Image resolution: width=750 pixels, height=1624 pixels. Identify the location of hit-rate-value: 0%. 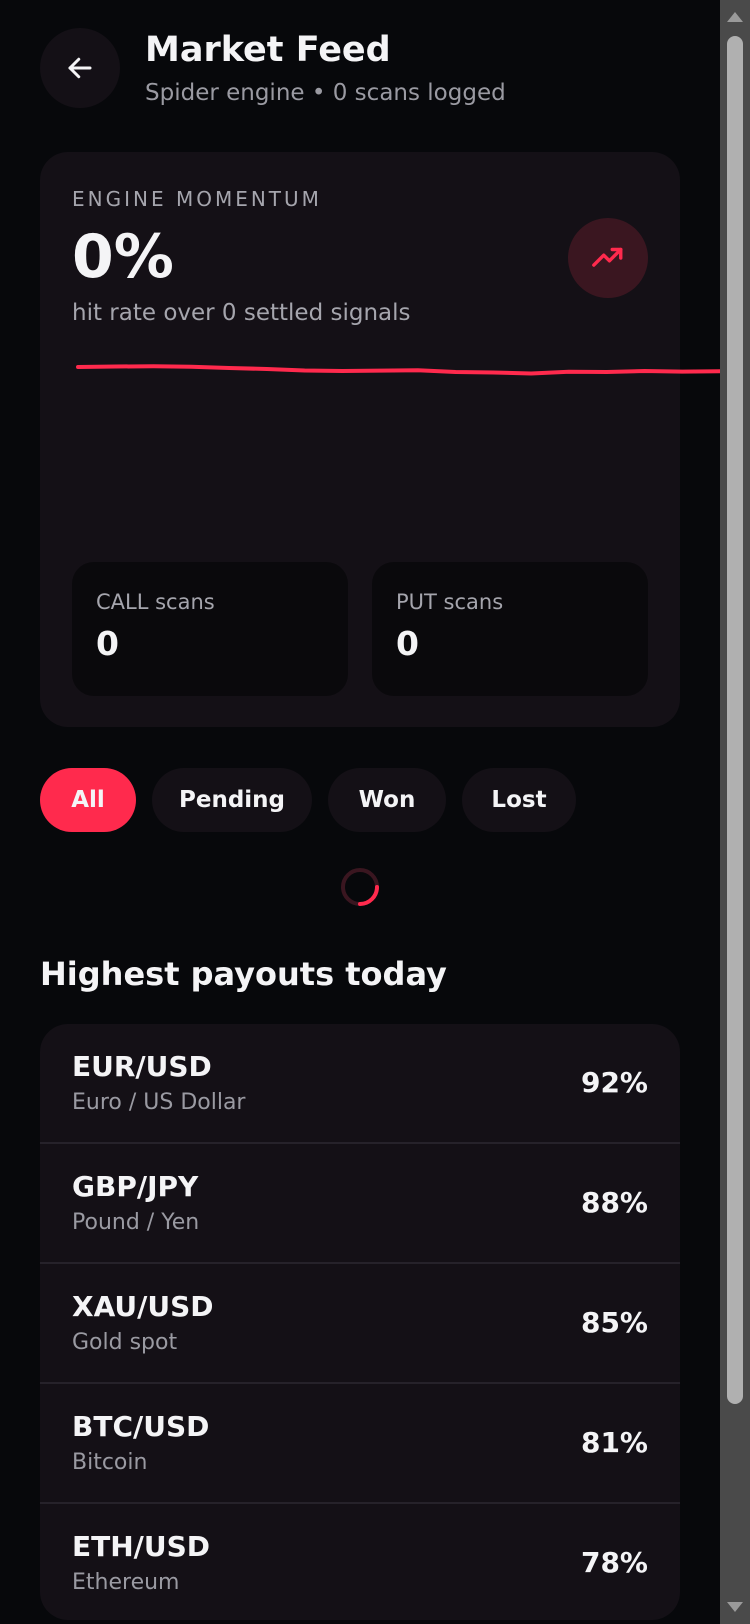
(123, 257).